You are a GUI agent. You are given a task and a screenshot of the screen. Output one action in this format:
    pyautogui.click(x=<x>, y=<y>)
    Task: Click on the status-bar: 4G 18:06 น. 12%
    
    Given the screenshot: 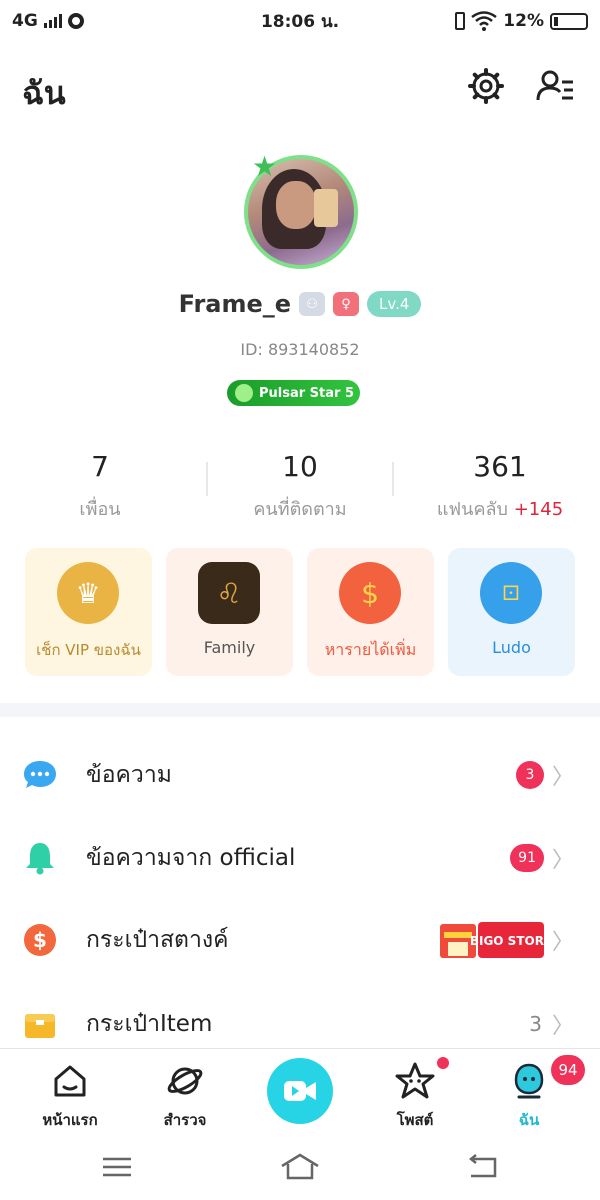 What is the action you would take?
    pyautogui.click(x=300, y=21)
    